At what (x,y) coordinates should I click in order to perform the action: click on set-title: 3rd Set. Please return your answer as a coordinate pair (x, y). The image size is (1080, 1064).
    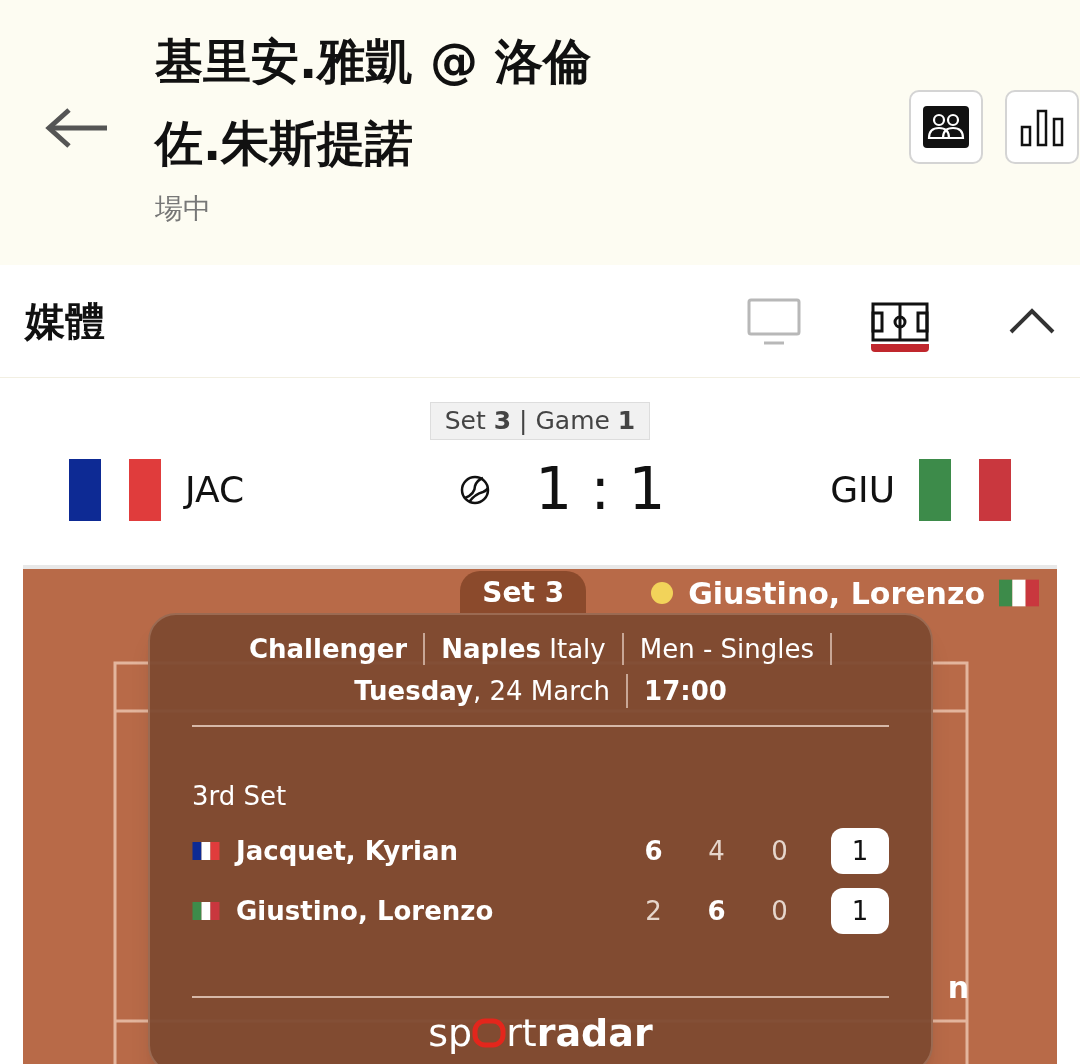
    Looking at the image, I should click on (240, 796).